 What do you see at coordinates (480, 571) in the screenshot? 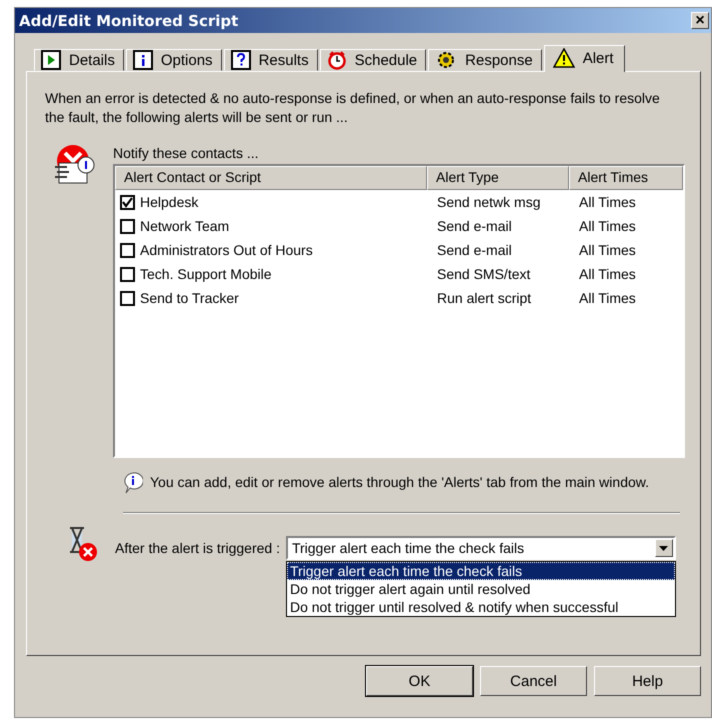
I see `dropdown-option: Trigger alert each time the check fails` at bounding box center [480, 571].